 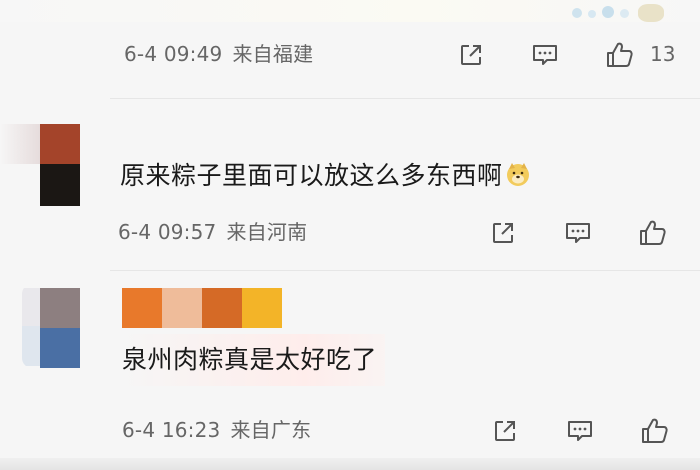 I want to click on comment-text: 泉州肉粽真是太好吃了, so click(x=252, y=360).